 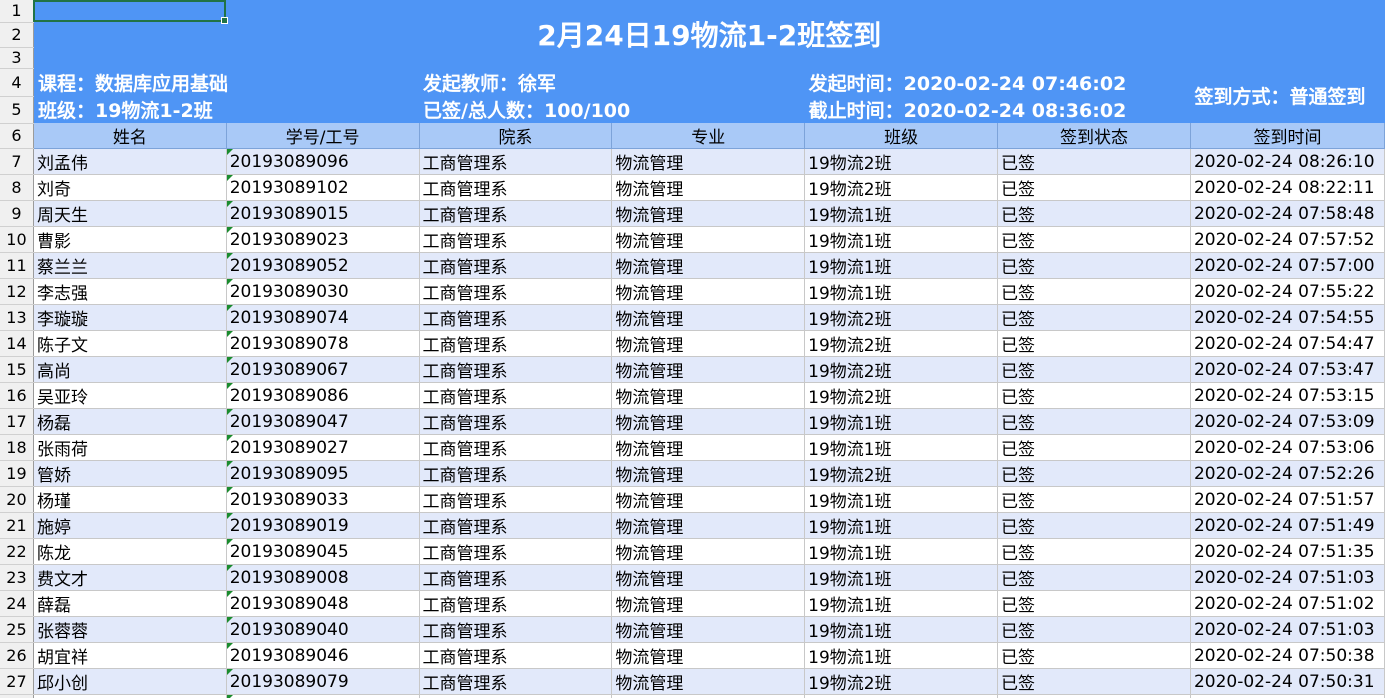 What do you see at coordinates (1287, 136) in the screenshot?
I see `header-time: 签到时间` at bounding box center [1287, 136].